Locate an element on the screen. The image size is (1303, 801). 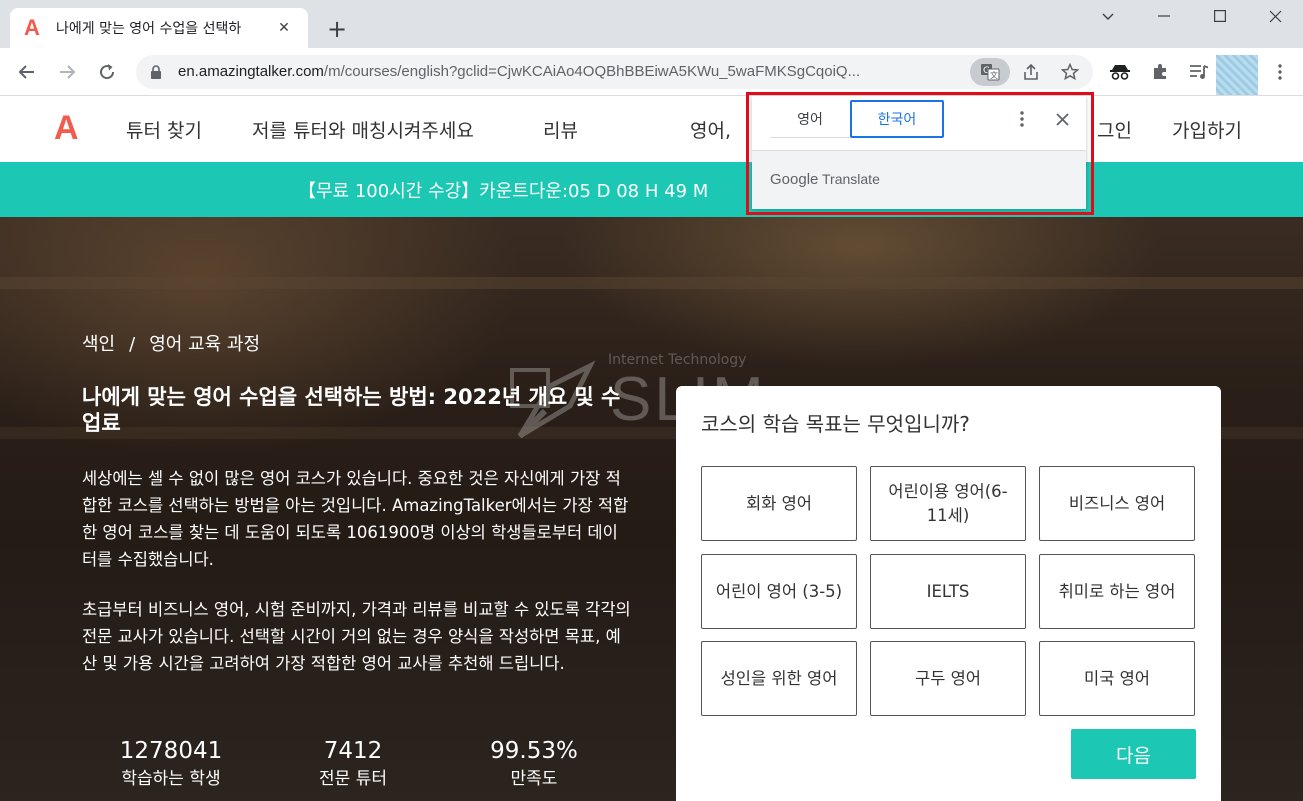
svg-text: 文 is located at coordinates (994, 75).